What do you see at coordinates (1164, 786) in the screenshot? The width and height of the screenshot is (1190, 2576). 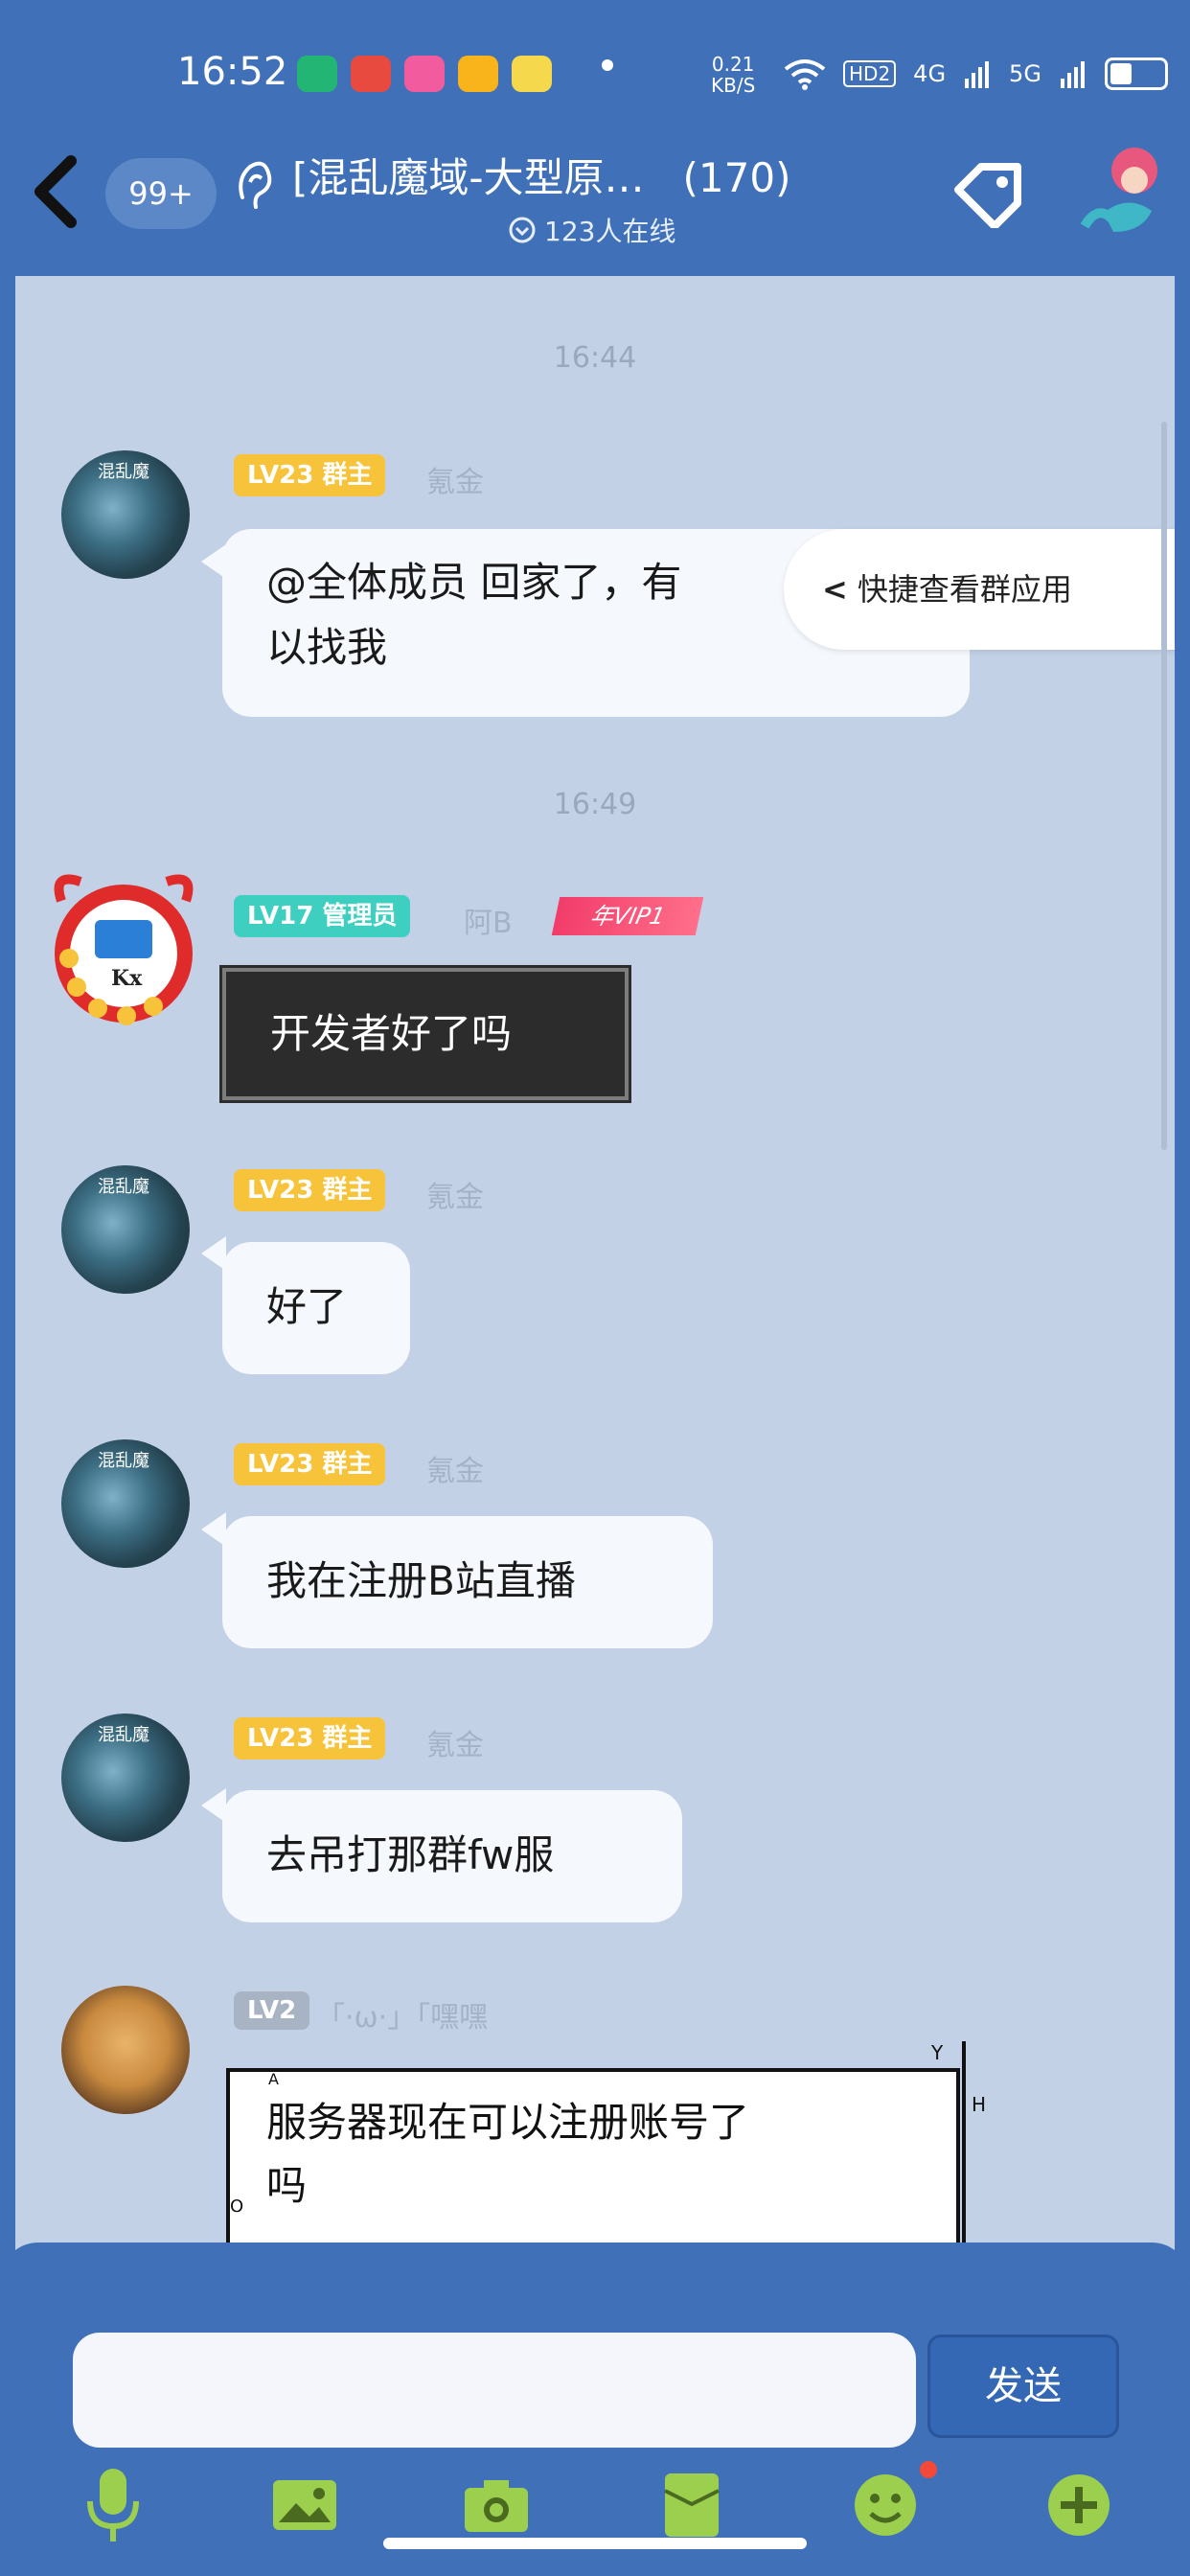 I see `scrollbar` at bounding box center [1164, 786].